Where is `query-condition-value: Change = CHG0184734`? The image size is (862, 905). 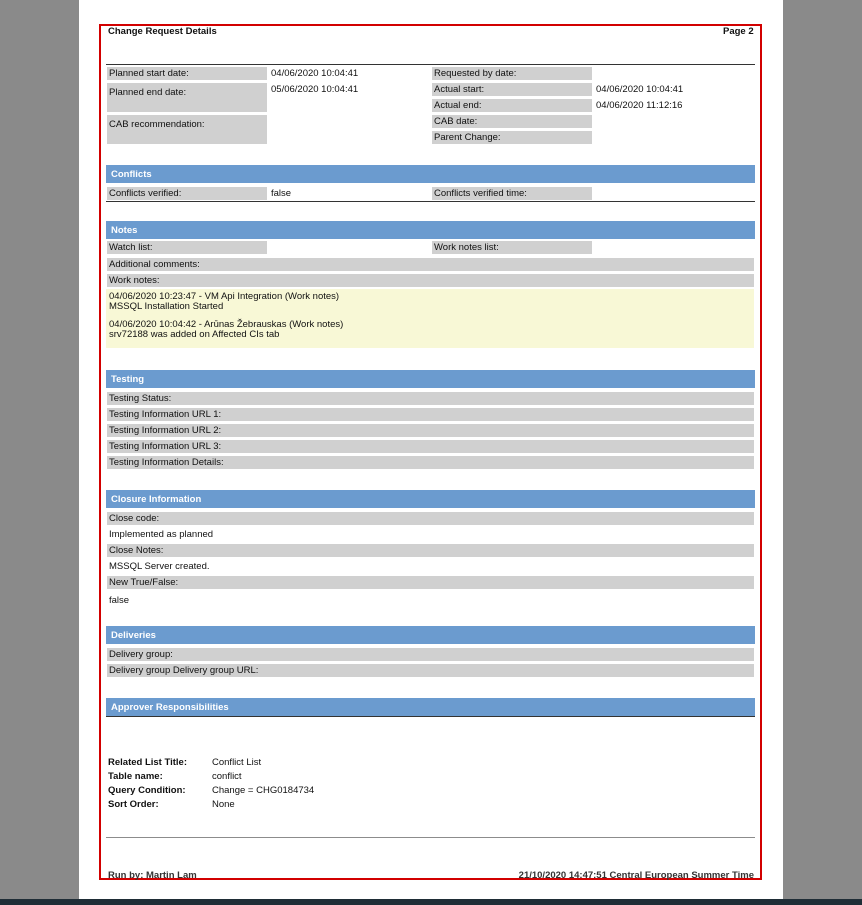
query-condition-value: Change = CHG0184734 is located at coordinates (263, 790).